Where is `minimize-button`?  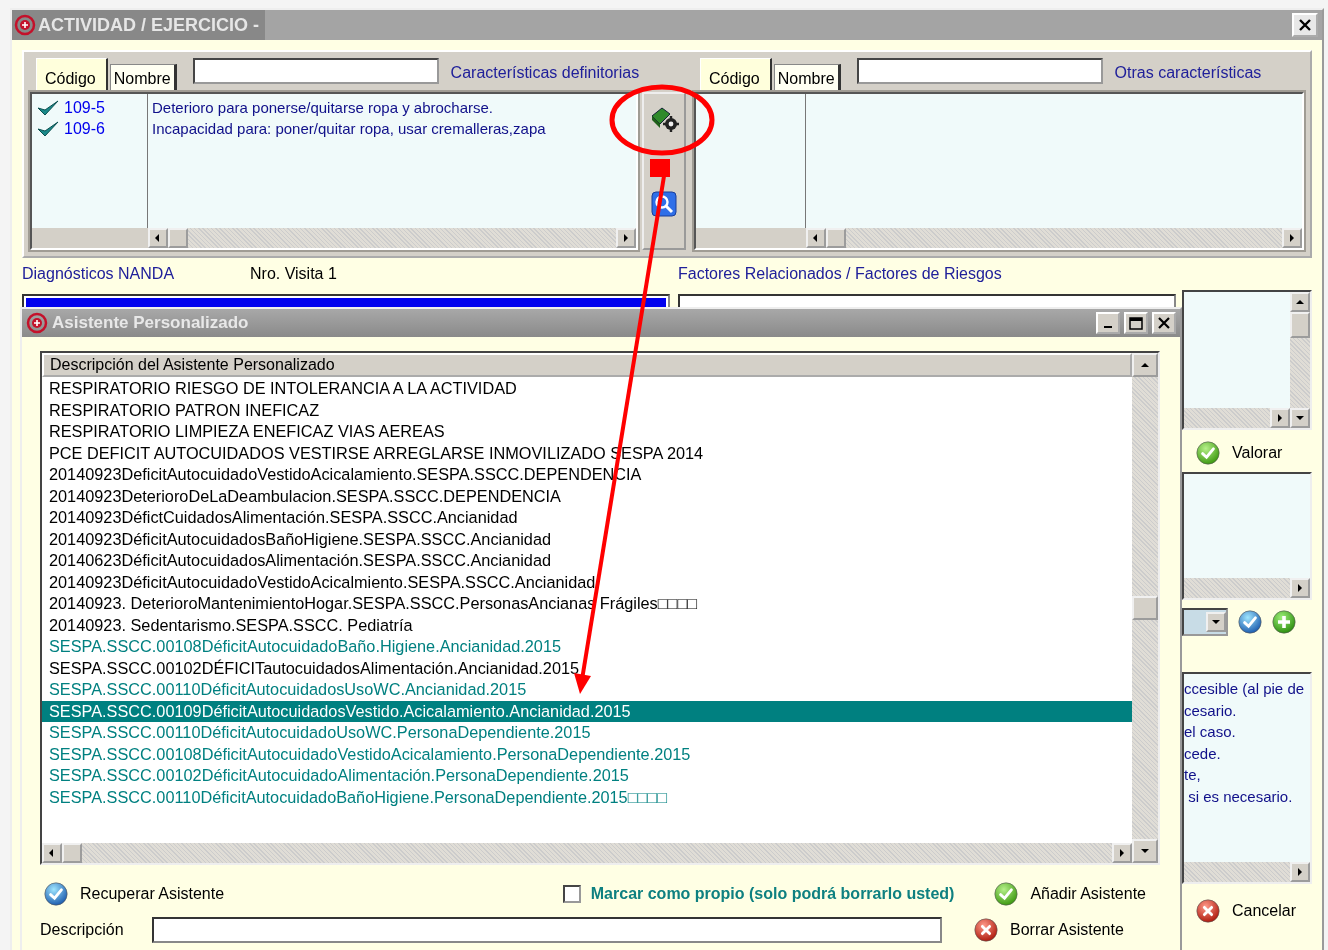 minimize-button is located at coordinates (1108, 323).